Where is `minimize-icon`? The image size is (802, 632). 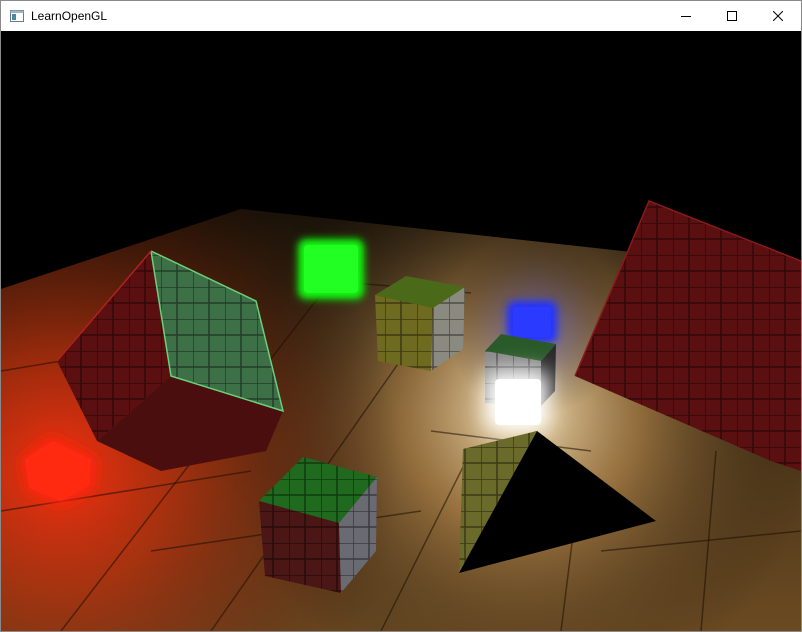 minimize-icon is located at coordinates (686, 16).